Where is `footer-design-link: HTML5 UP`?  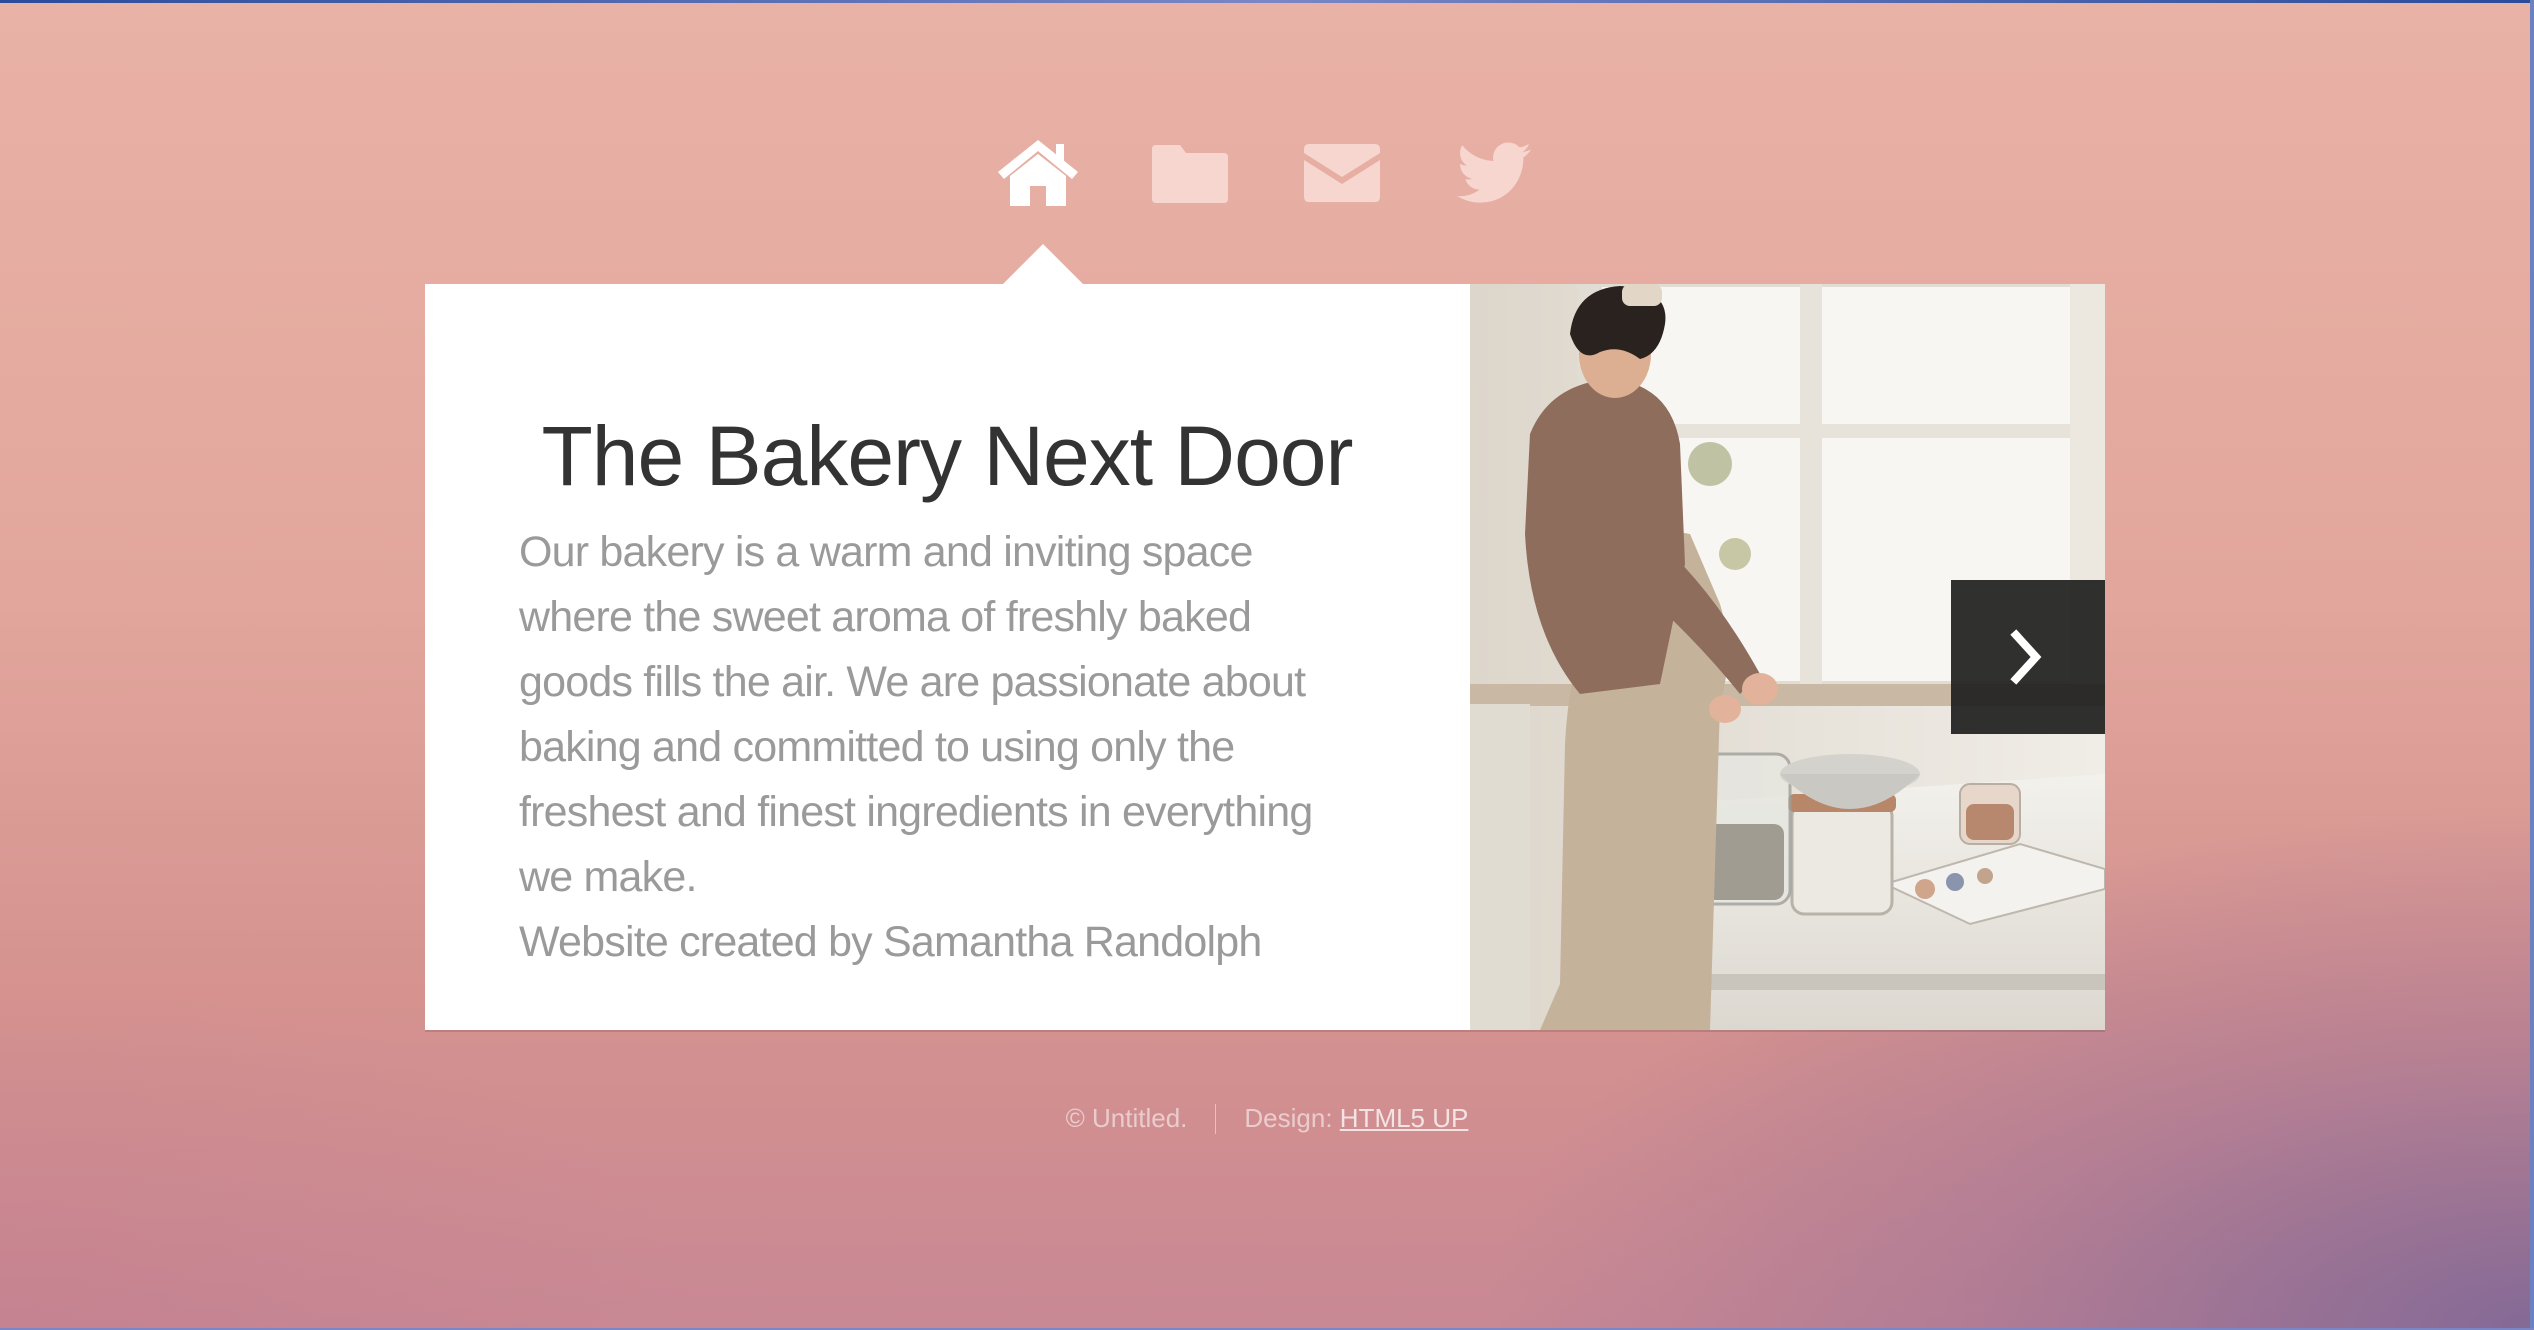
footer-design-link: HTML5 UP is located at coordinates (1404, 1118).